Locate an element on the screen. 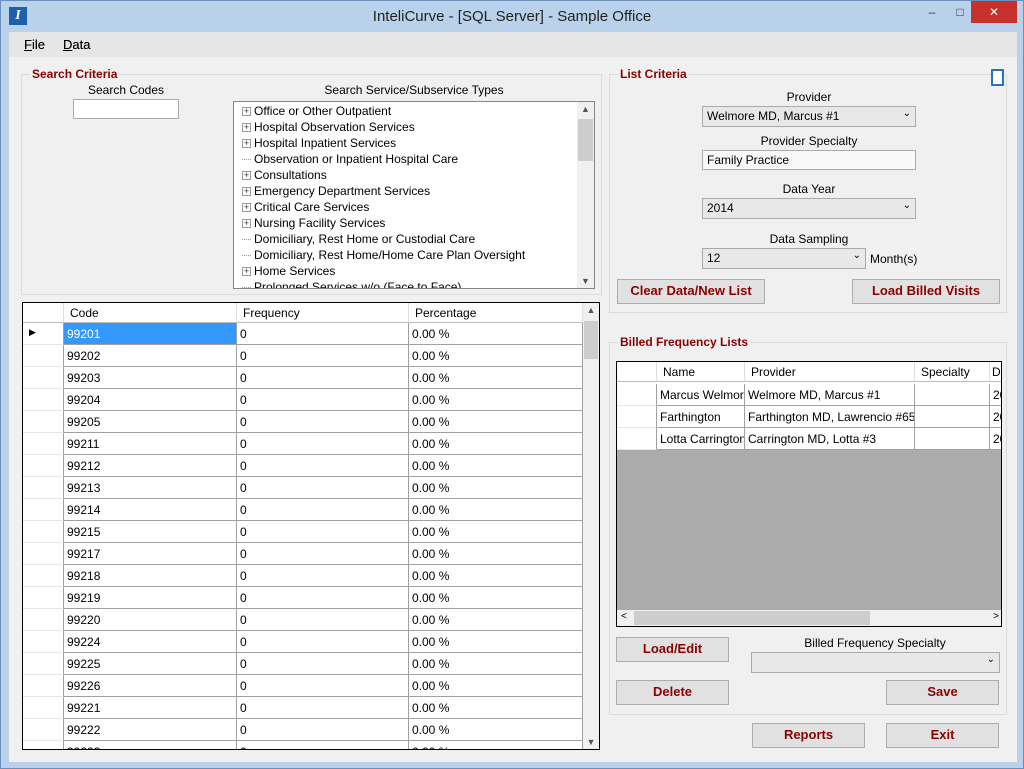  column-header-specialty: Specialty is located at coordinates (952, 372).